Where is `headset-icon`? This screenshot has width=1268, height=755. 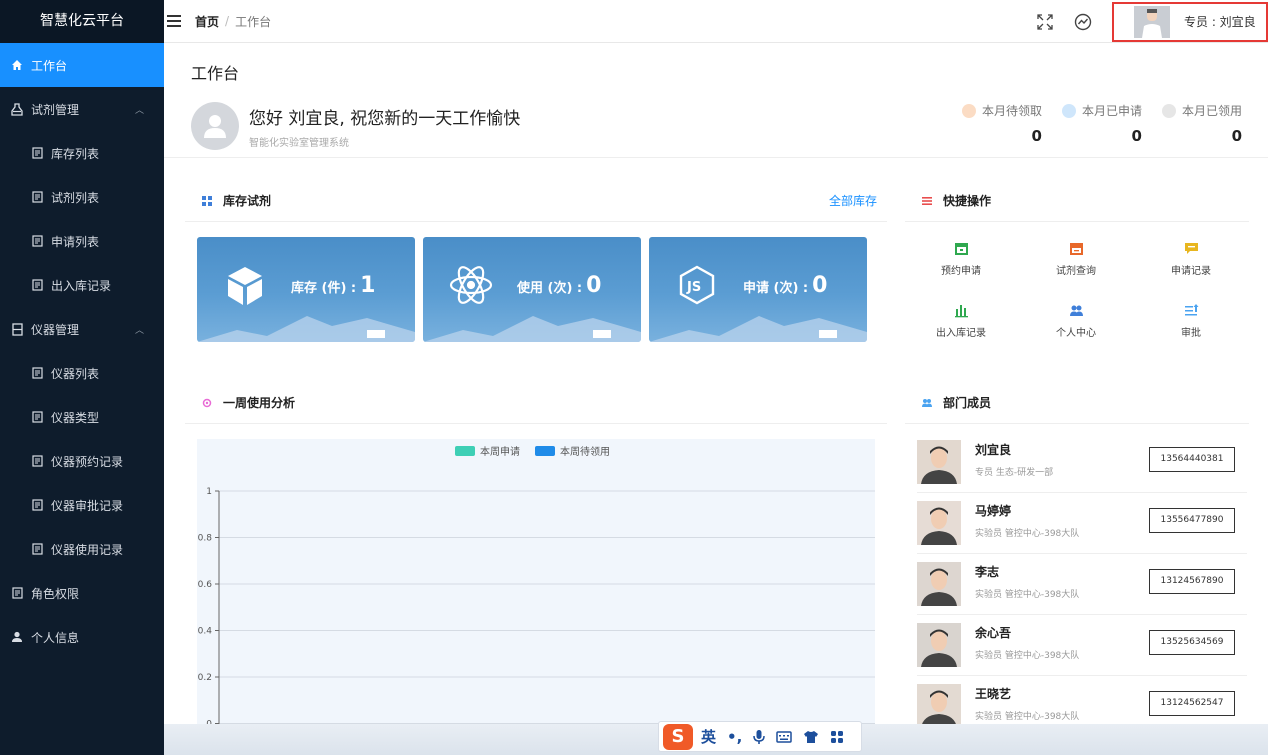 headset-icon is located at coordinates (1068, 110).